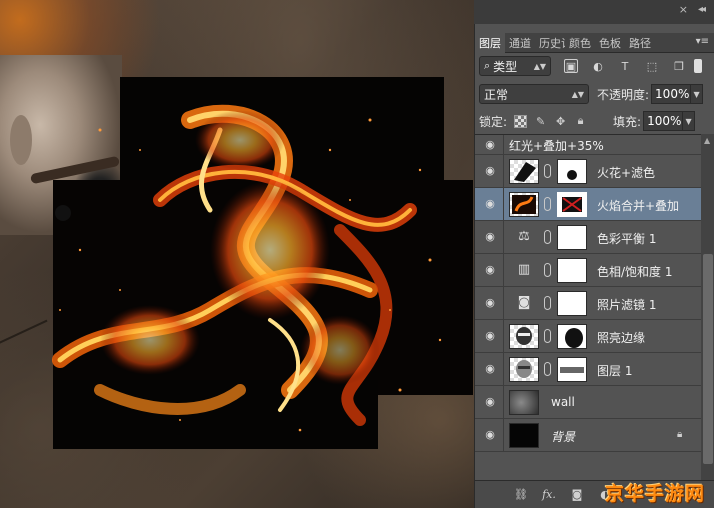 The height and width of the screenshot is (508, 714). I want to click on layer-row: ◉ ⚖ 色彩平衡 1, so click(588, 237).